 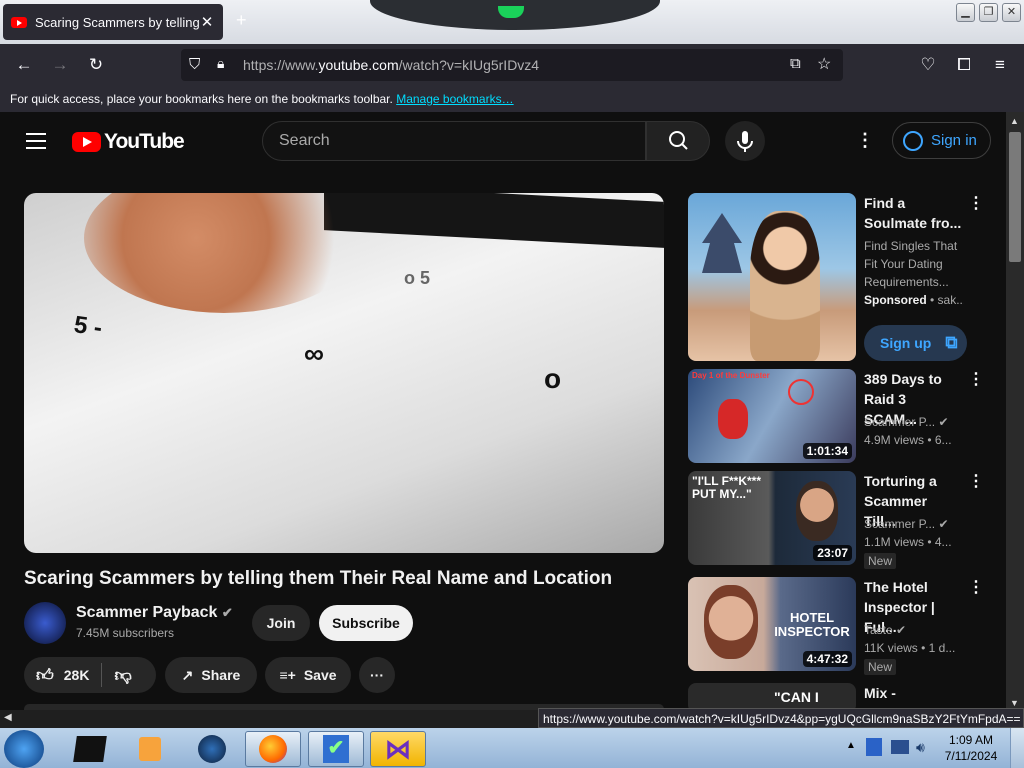 I want to click on settings-kebab-icon: ⋮, so click(x=865, y=142).